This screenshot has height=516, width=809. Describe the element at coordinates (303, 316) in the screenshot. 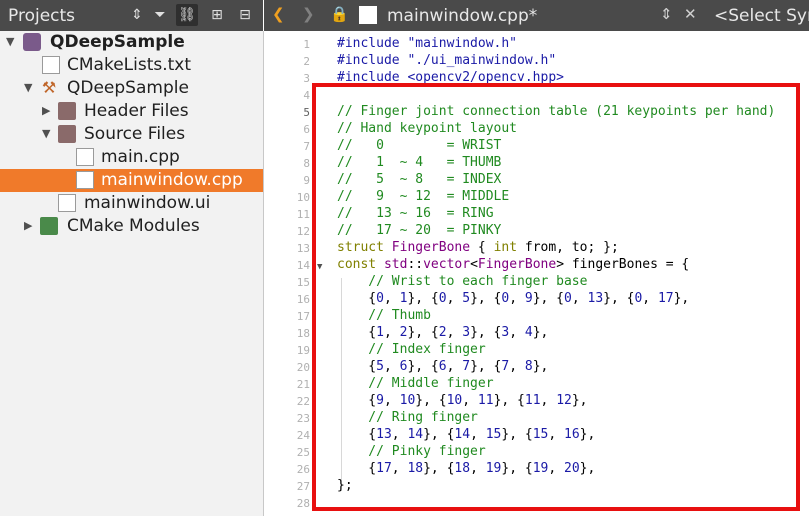

I see `line-number: 17` at that location.